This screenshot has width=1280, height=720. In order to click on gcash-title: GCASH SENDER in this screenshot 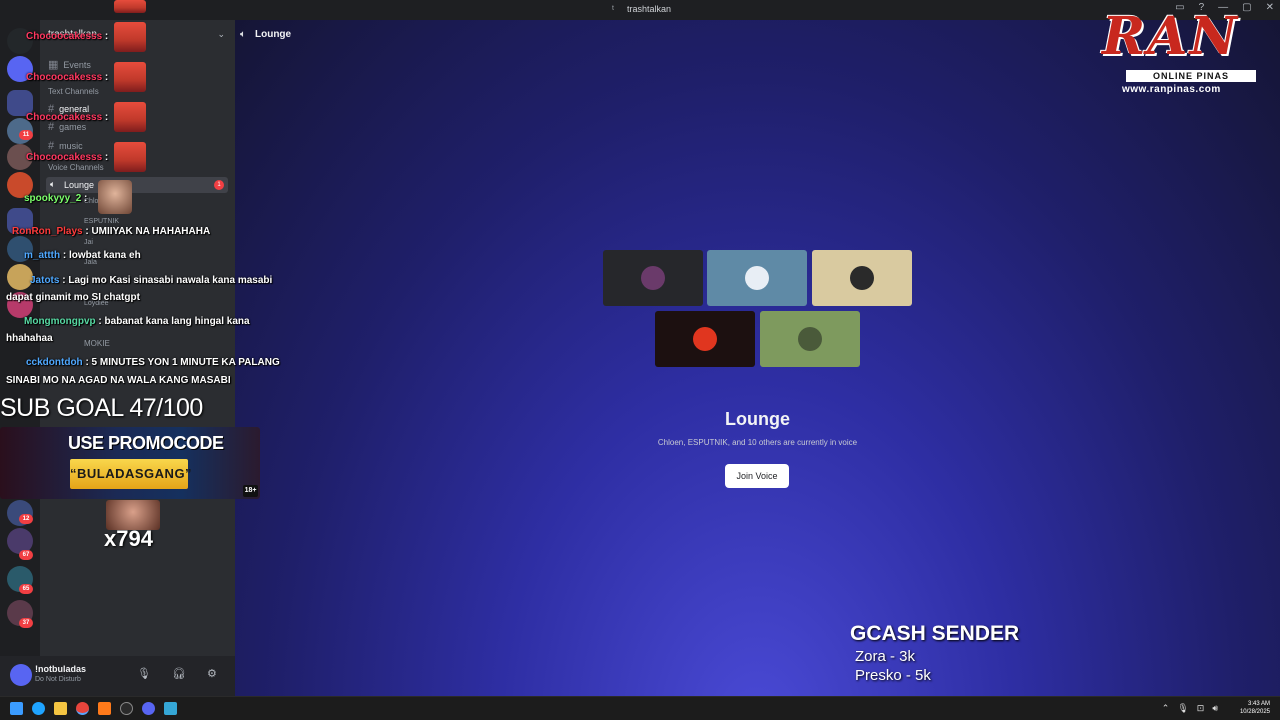, I will do `click(935, 633)`.